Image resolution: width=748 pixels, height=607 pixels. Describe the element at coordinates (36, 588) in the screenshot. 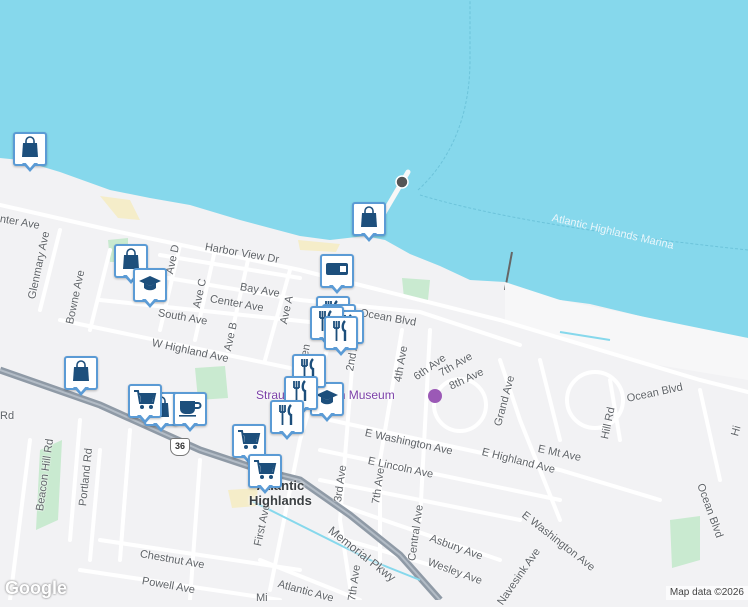

I see `google-logo: Google` at that location.